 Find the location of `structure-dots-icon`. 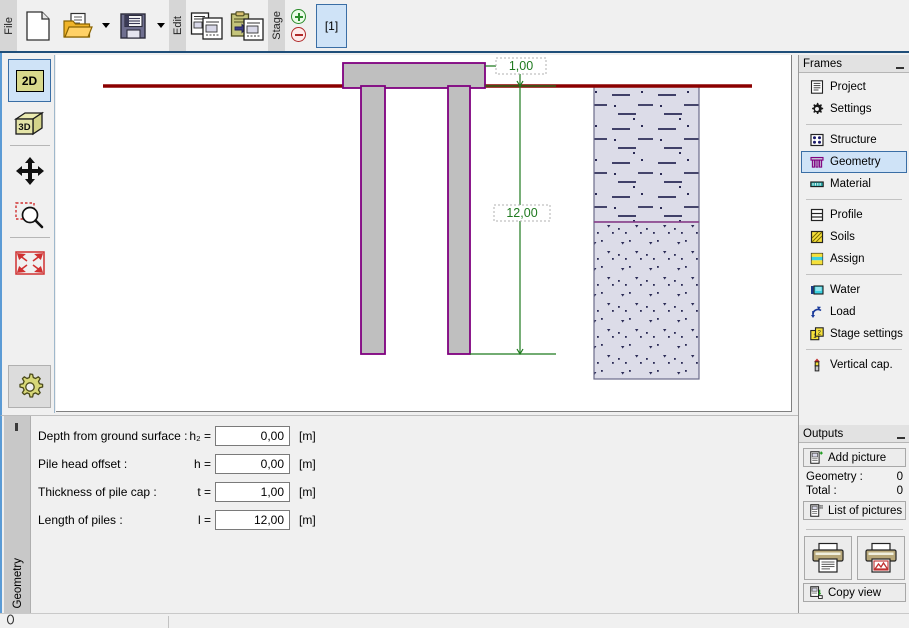

structure-dots-icon is located at coordinates (817, 140).